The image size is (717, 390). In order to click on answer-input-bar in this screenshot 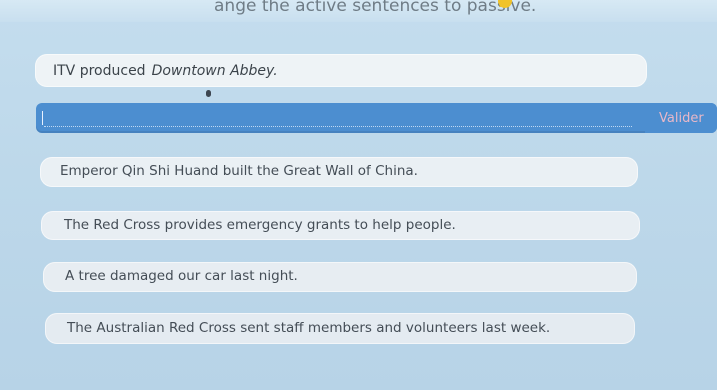, I will do `click(376, 118)`.